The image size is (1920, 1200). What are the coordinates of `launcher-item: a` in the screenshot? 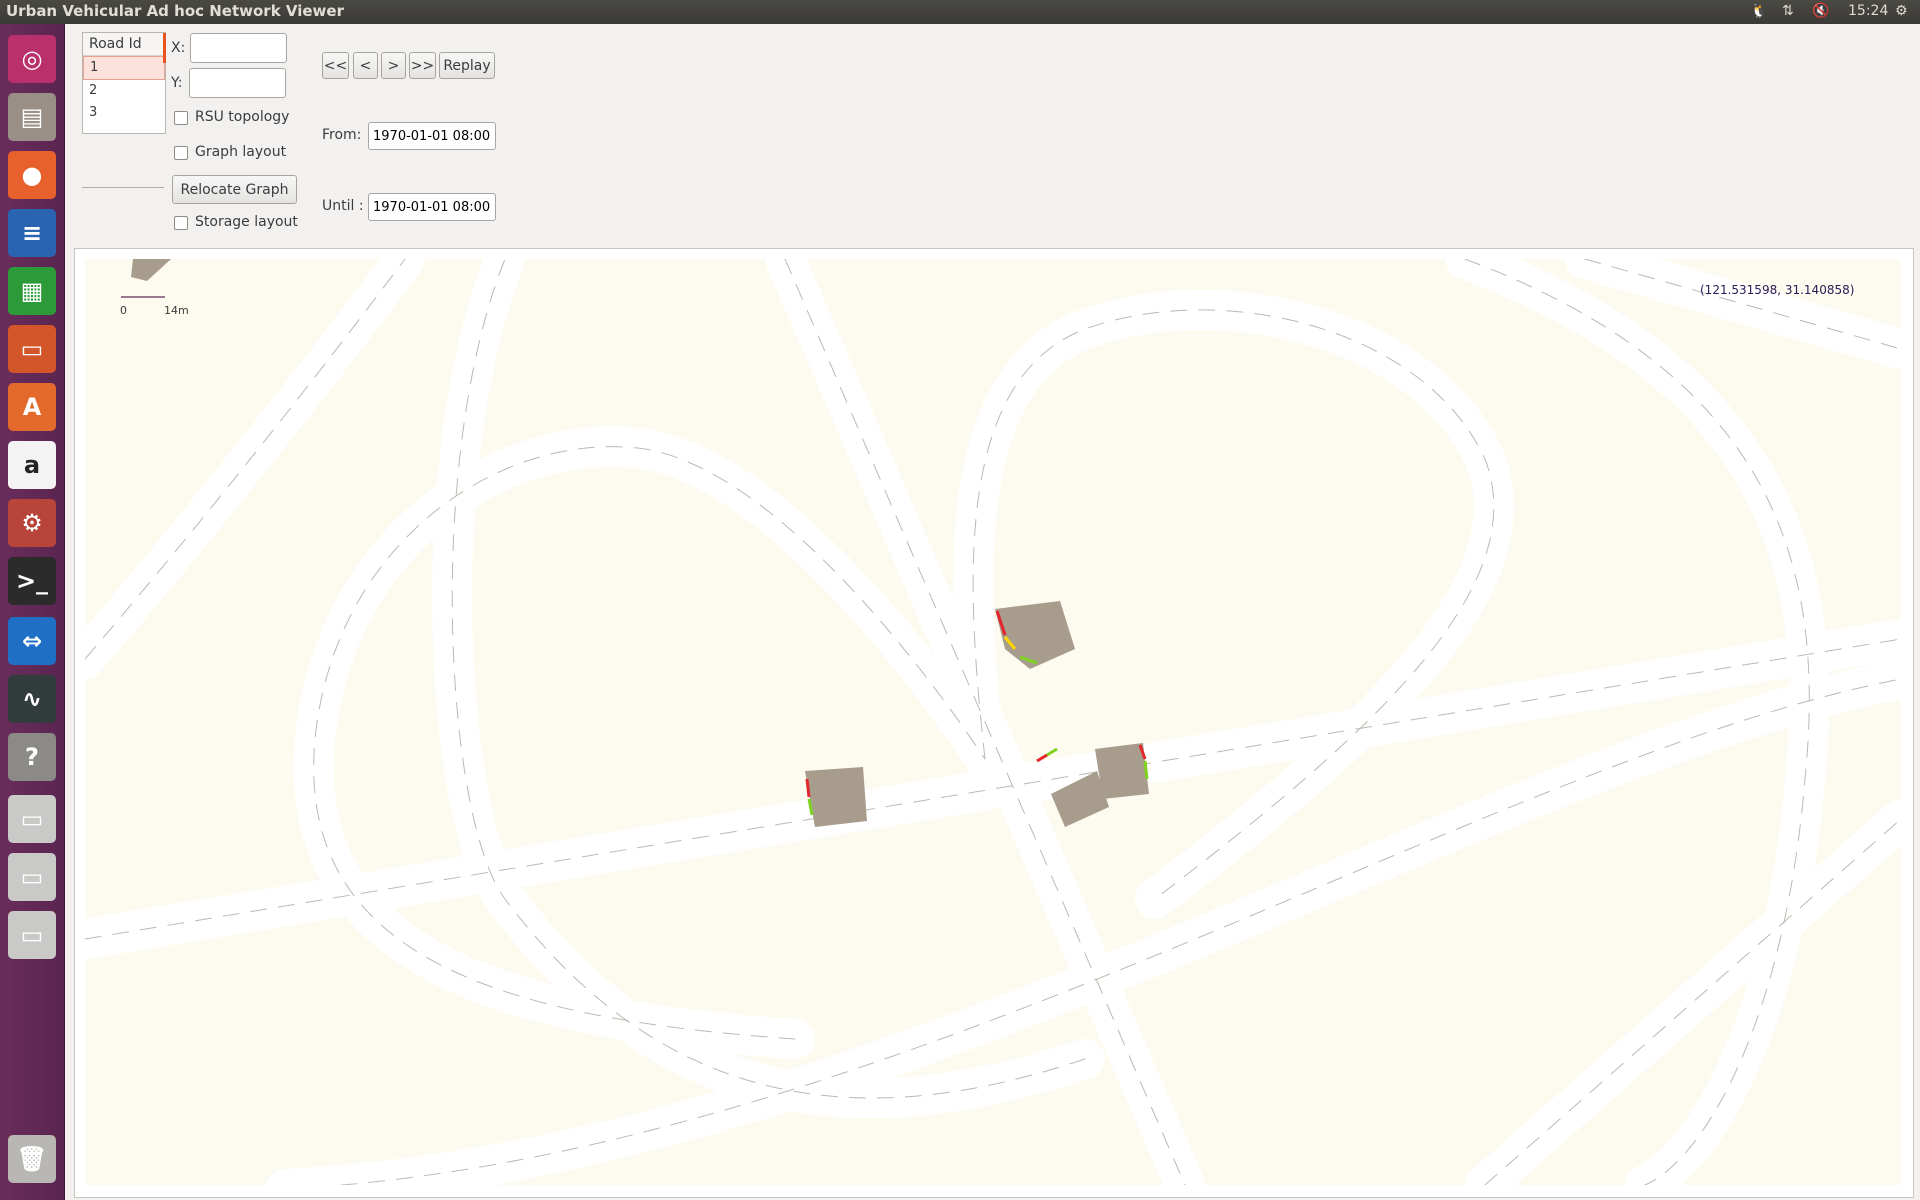 It's located at (32, 465).